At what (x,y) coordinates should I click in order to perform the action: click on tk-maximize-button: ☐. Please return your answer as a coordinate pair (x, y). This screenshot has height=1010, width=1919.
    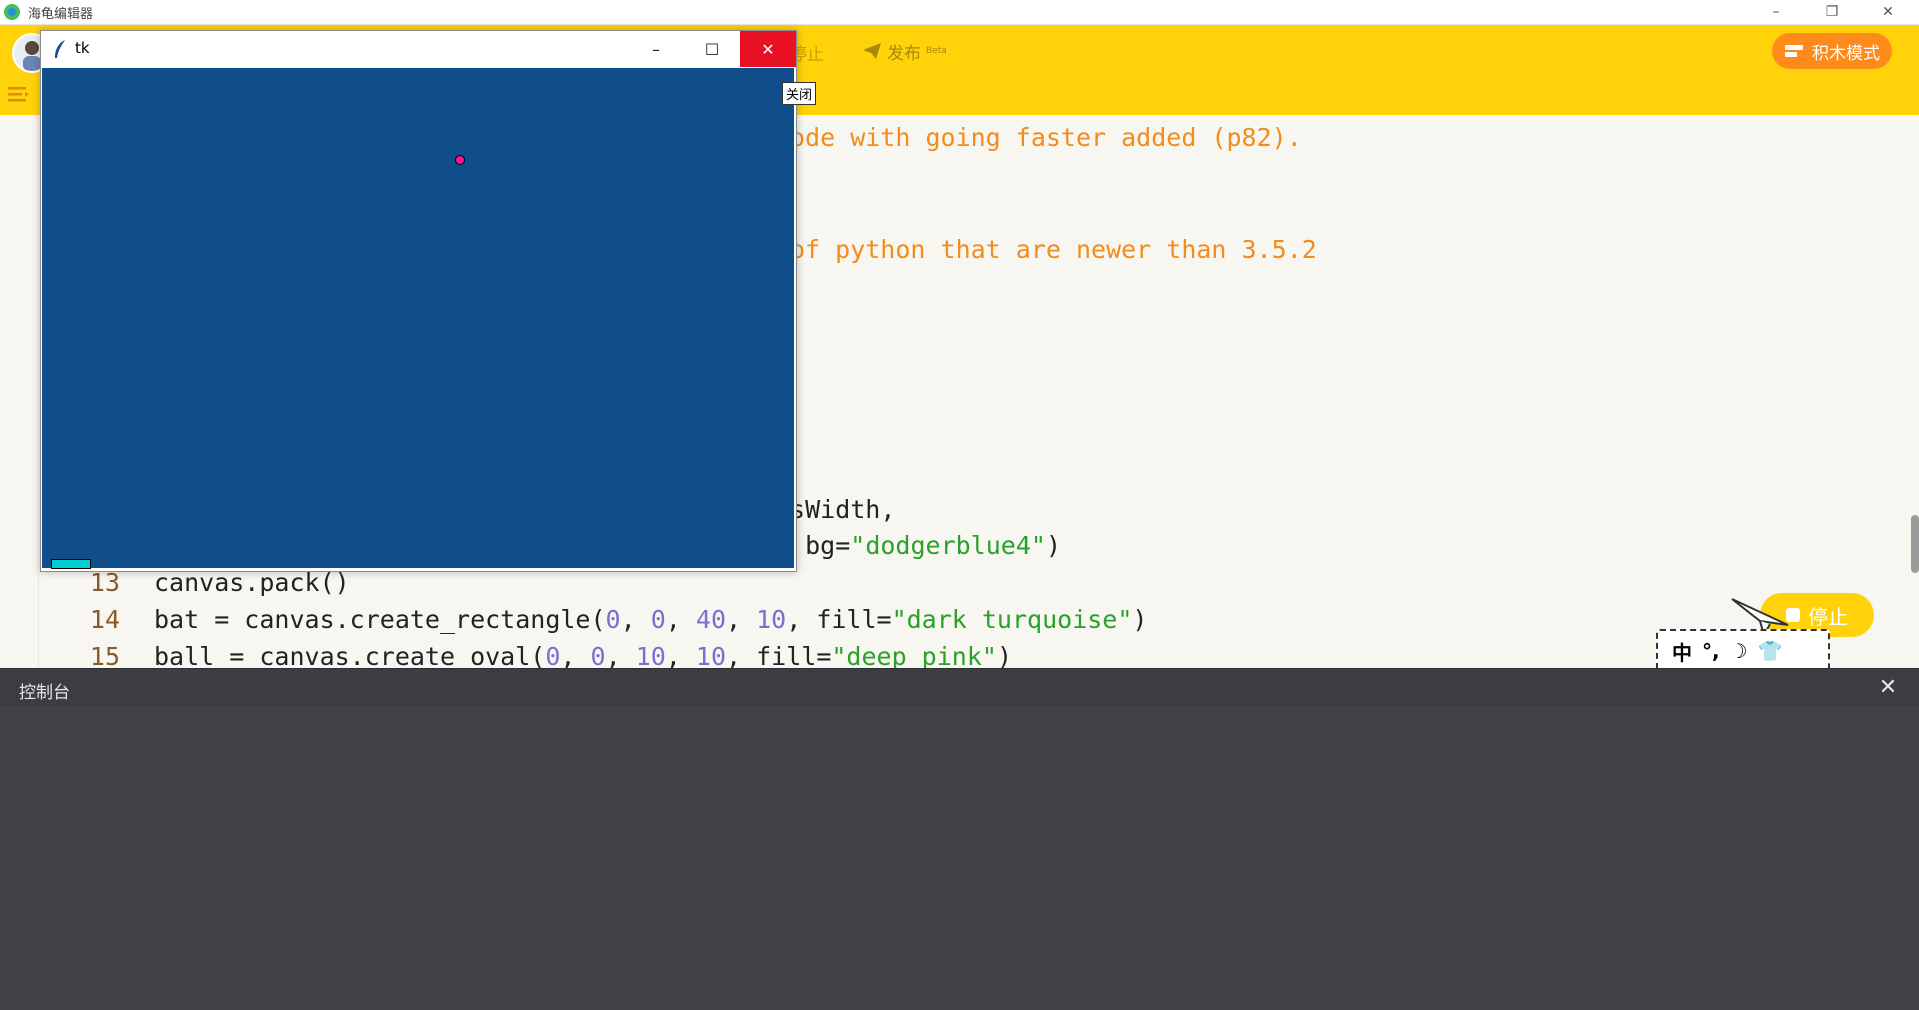
    Looking at the image, I should click on (712, 49).